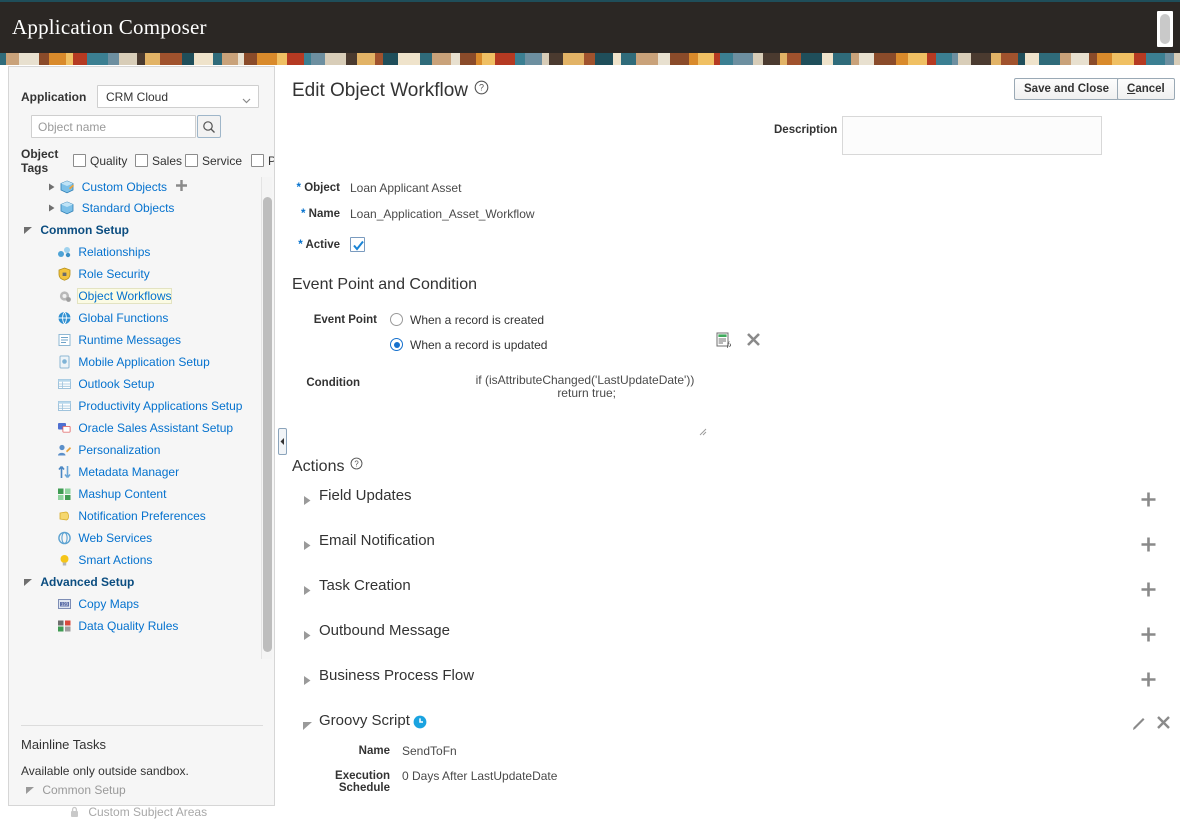 This screenshot has height=819, width=1180. I want to click on sidebar-item-notification-preferences: Notification Preferences, so click(131, 520).